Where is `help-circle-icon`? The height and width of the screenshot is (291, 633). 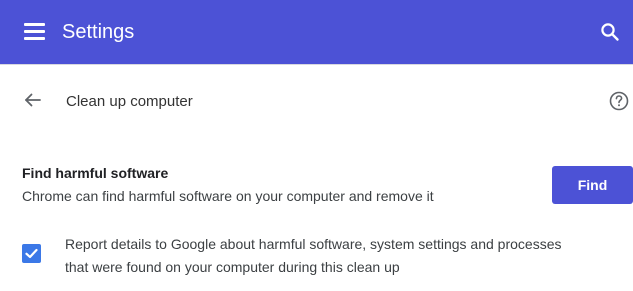
help-circle-icon is located at coordinates (619, 101).